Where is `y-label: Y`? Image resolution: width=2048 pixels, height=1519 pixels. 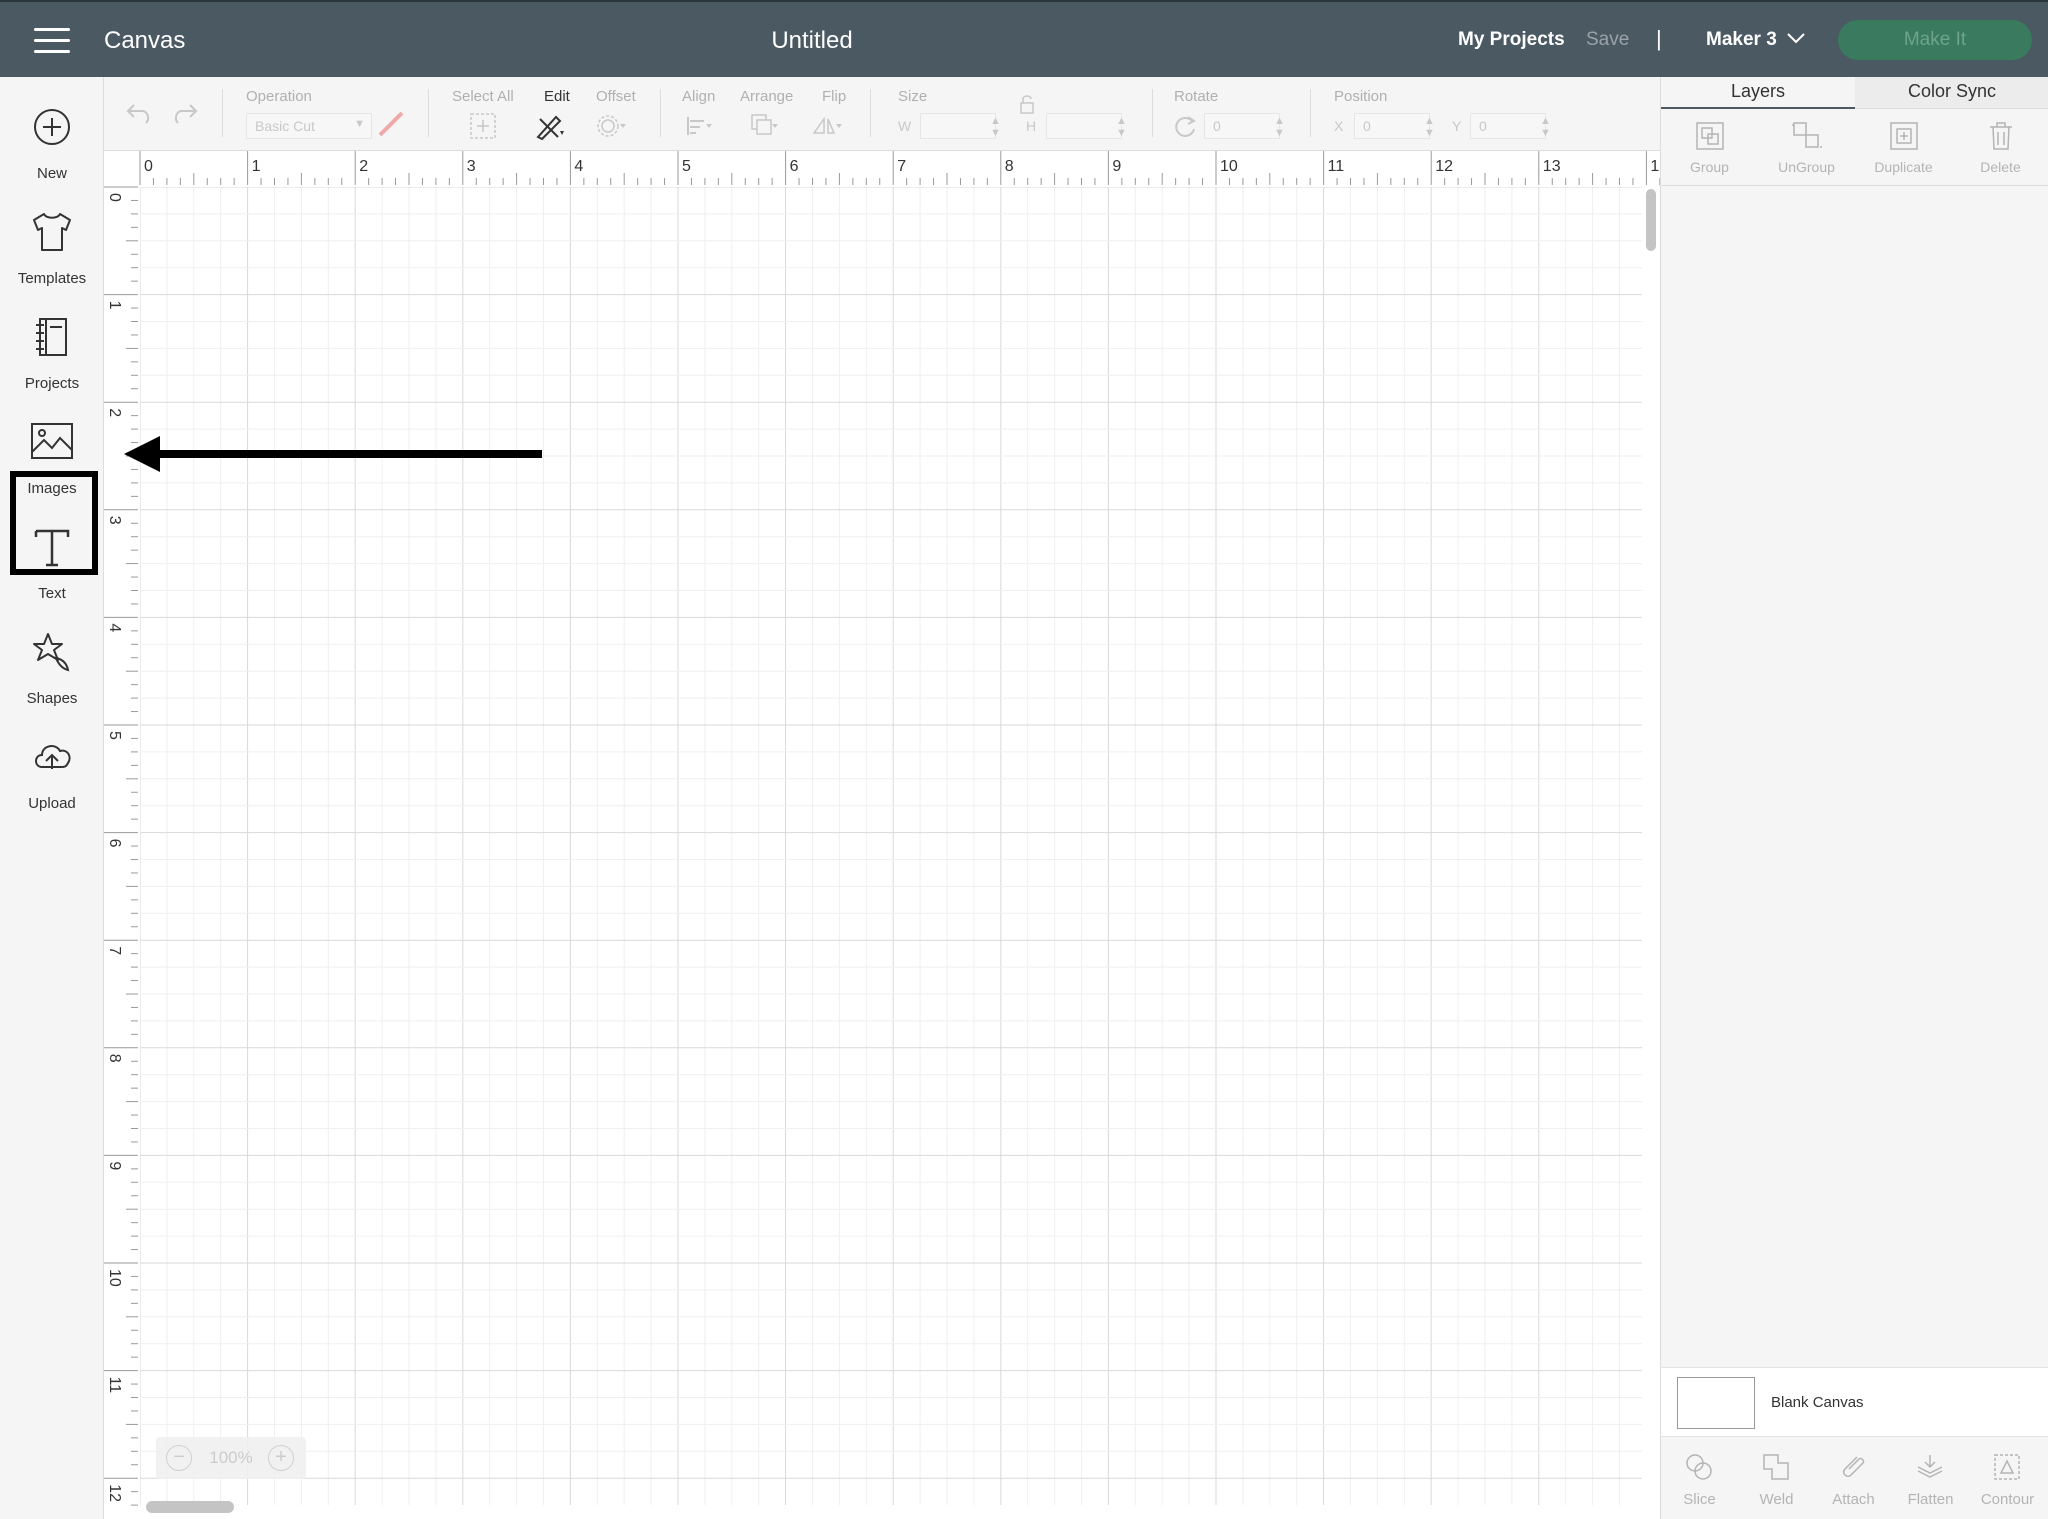
y-label: Y is located at coordinates (1457, 126).